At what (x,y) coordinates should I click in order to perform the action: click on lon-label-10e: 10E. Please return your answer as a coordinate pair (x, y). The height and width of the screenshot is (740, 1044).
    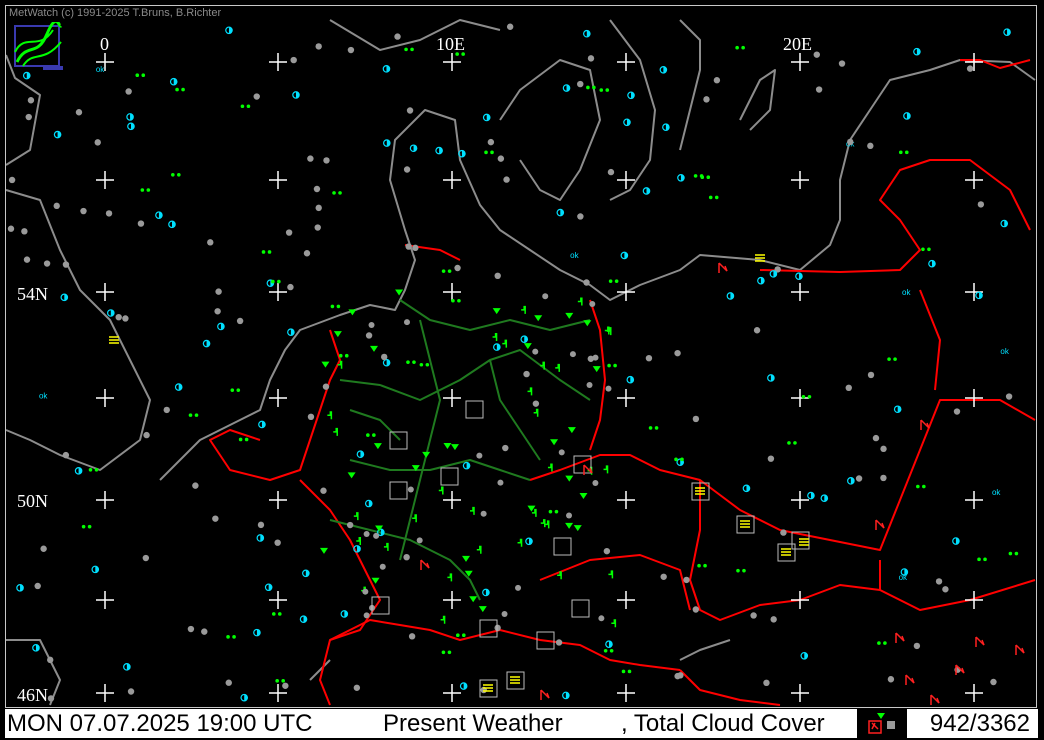
    Looking at the image, I should click on (450, 44).